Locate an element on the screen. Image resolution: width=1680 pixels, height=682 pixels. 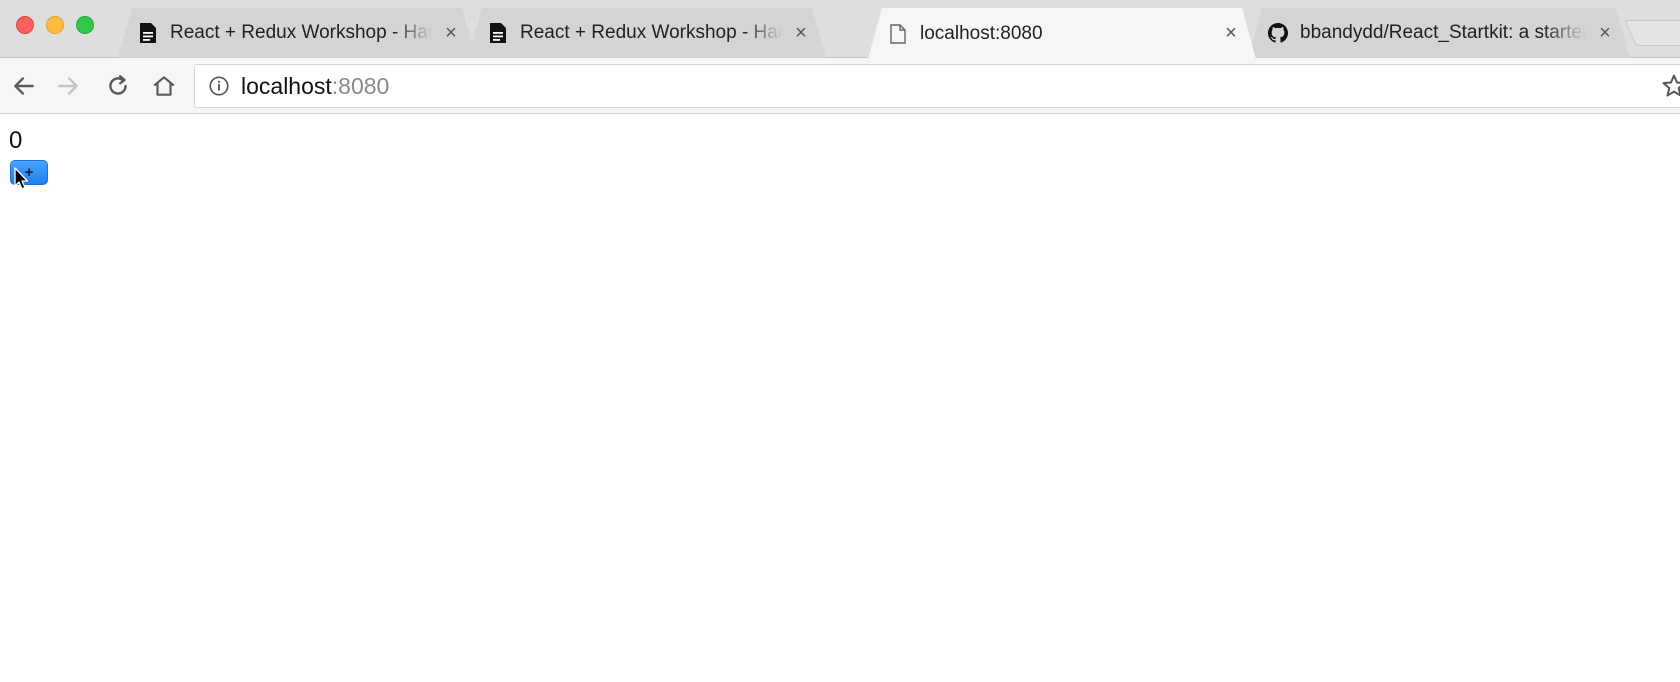
minimize-window-button is located at coordinates (55, 25).